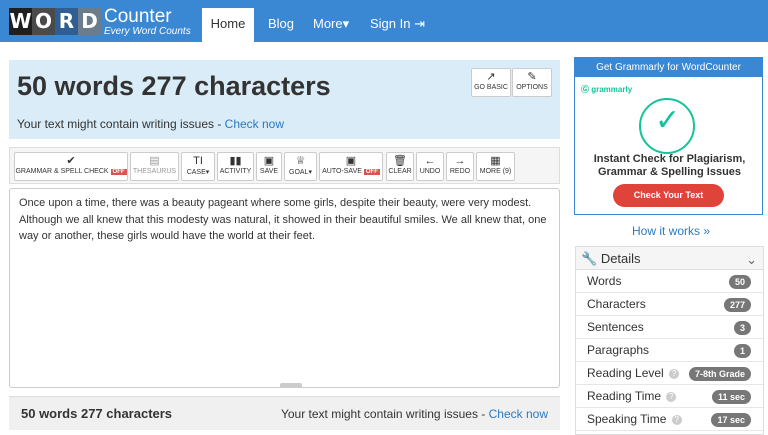 This screenshot has width=768, height=435. I want to click on thesaurus-button: ▤ THESAURUS, so click(154, 166).